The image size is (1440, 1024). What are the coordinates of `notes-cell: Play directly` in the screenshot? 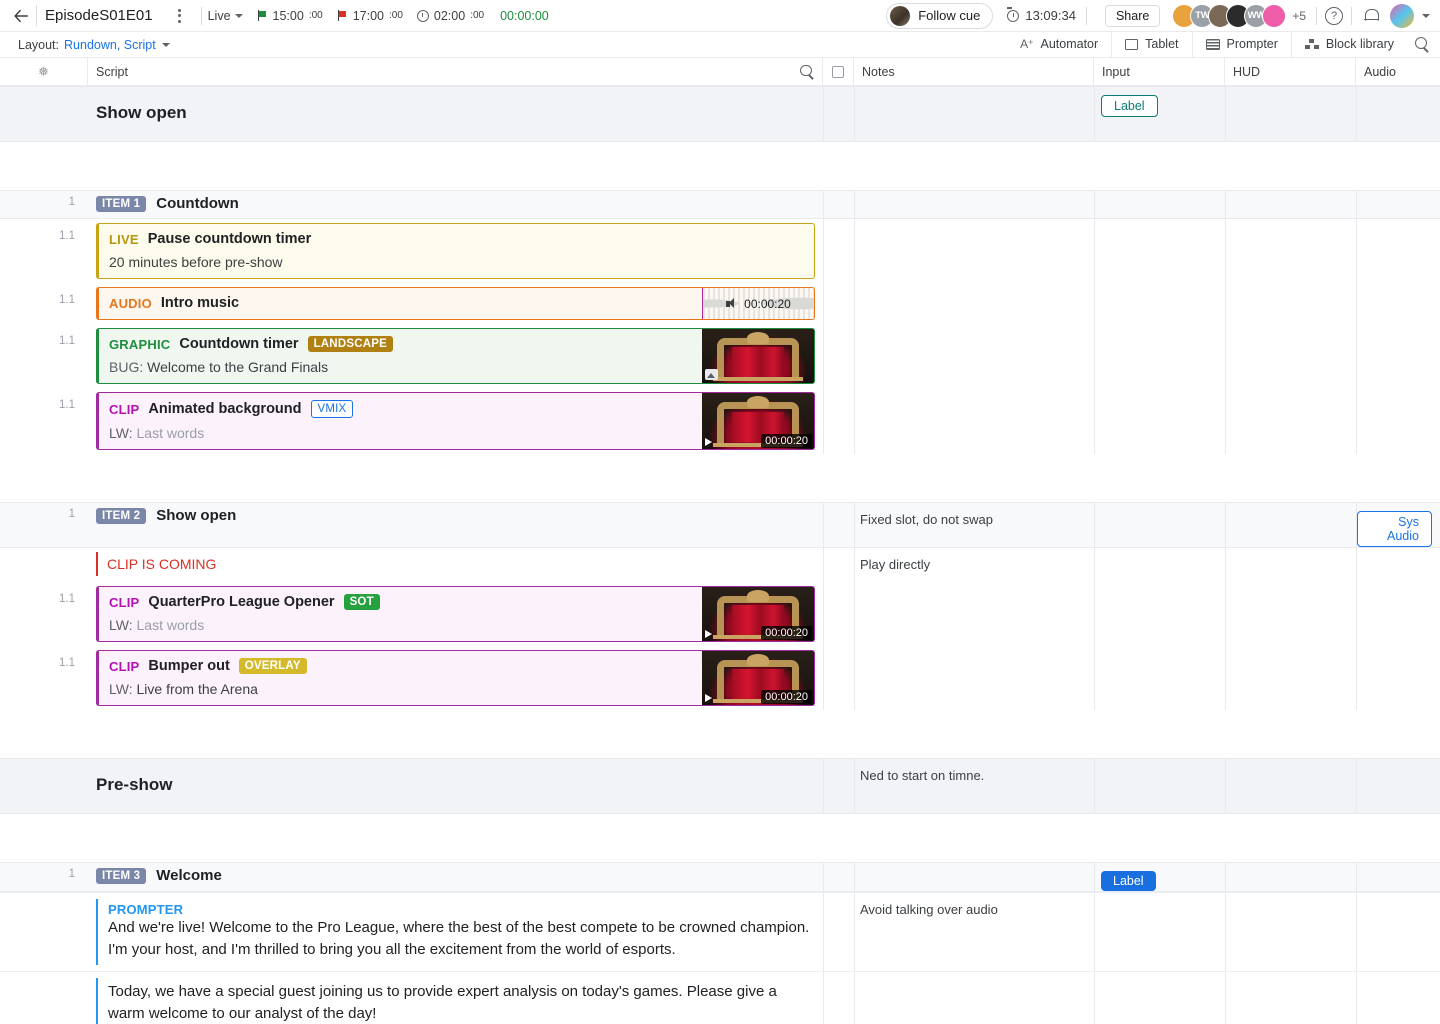 It's located at (974, 565).